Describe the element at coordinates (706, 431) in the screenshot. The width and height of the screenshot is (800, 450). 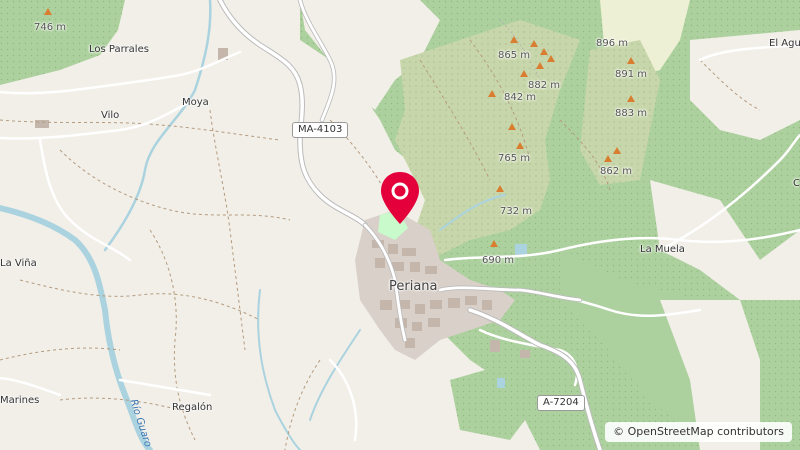
I see `attribution-link: OpenStreetMap contributors` at that location.